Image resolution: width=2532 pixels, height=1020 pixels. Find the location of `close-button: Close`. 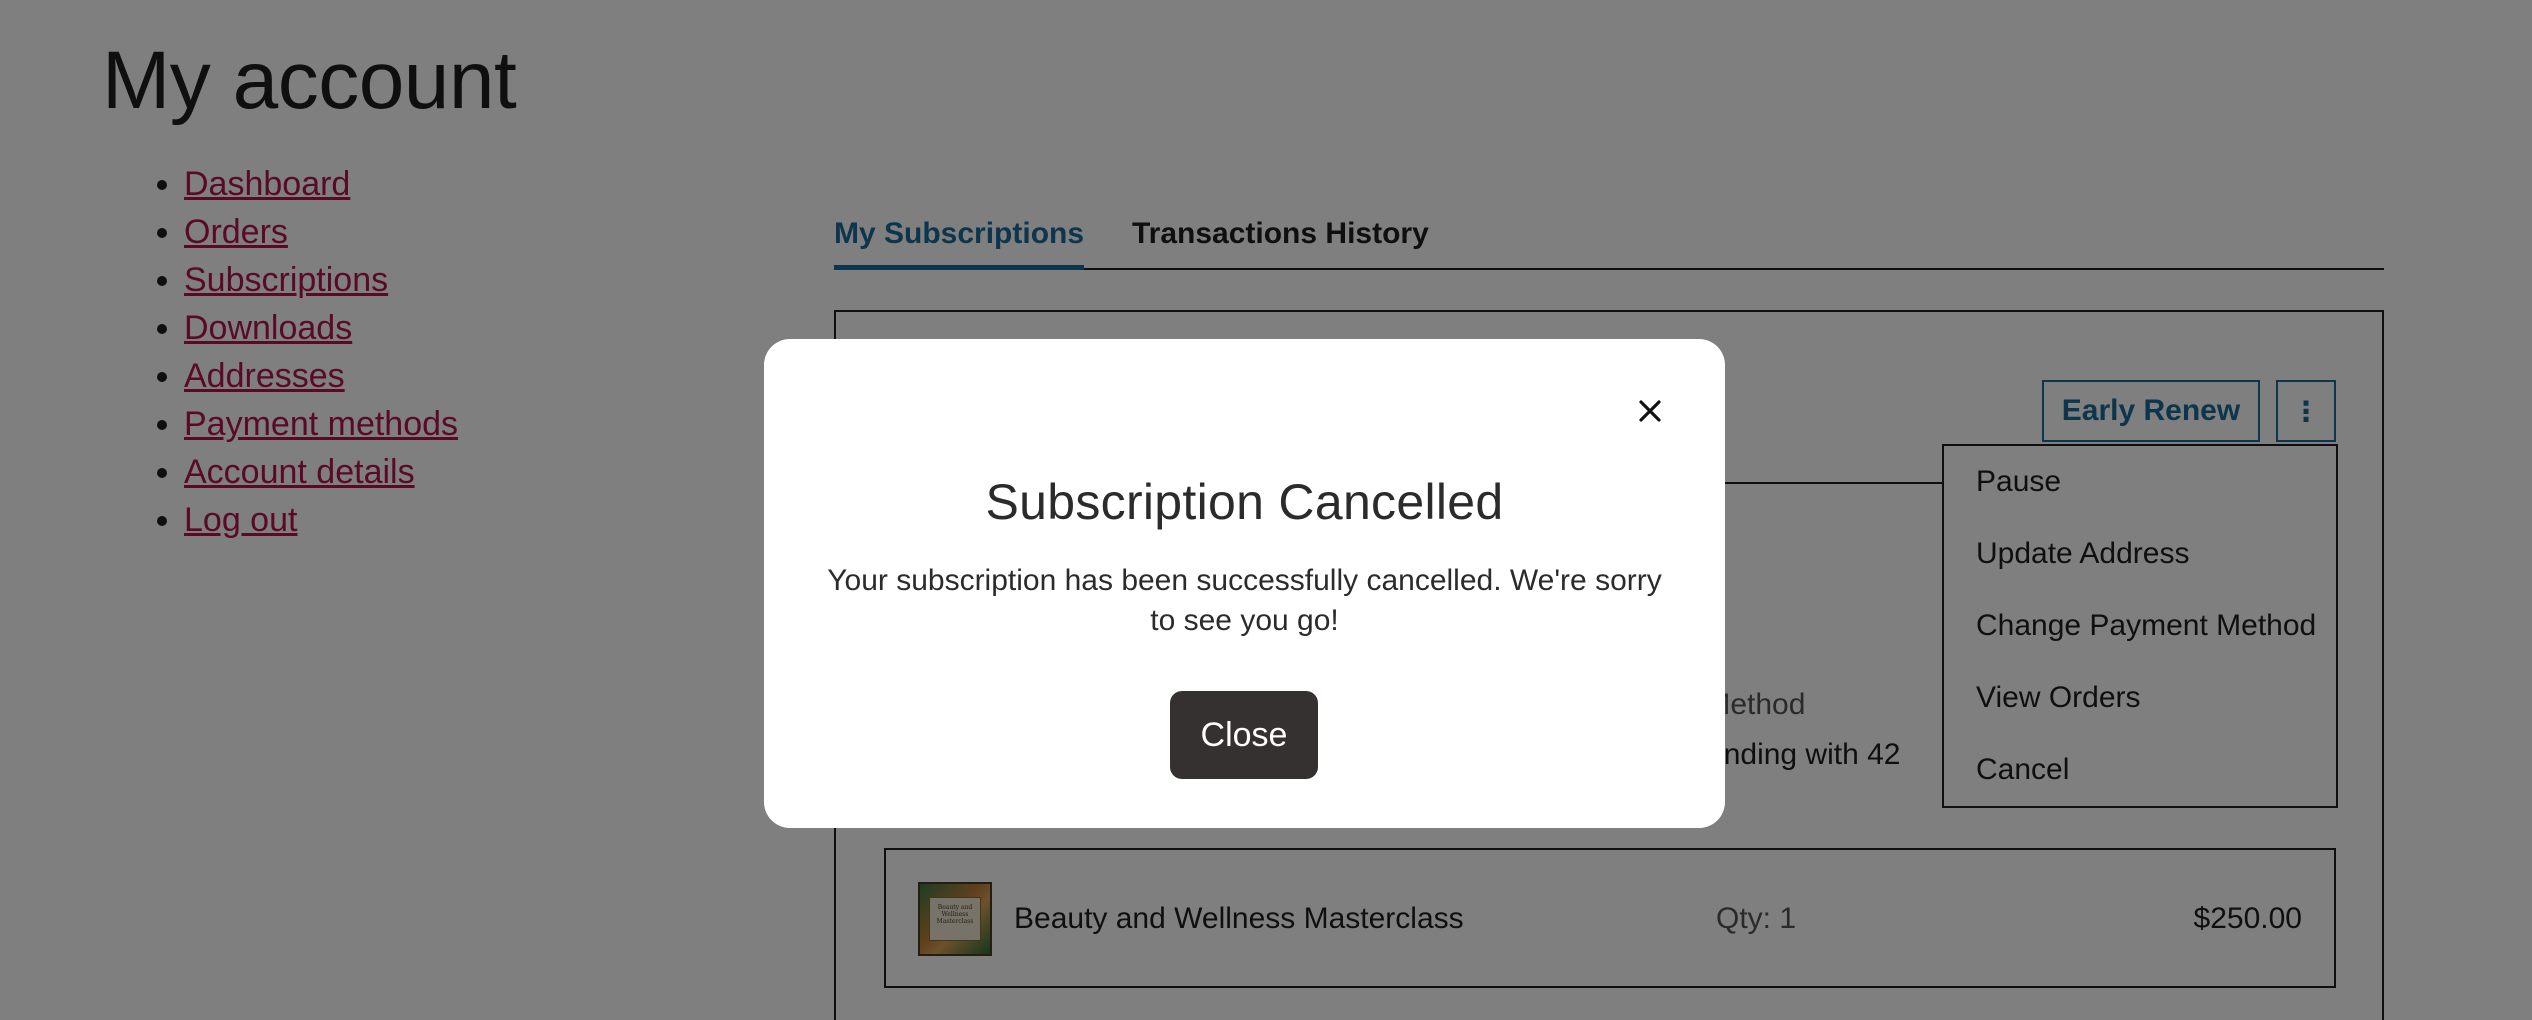

close-button: Close is located at coordinates (1244, 735).